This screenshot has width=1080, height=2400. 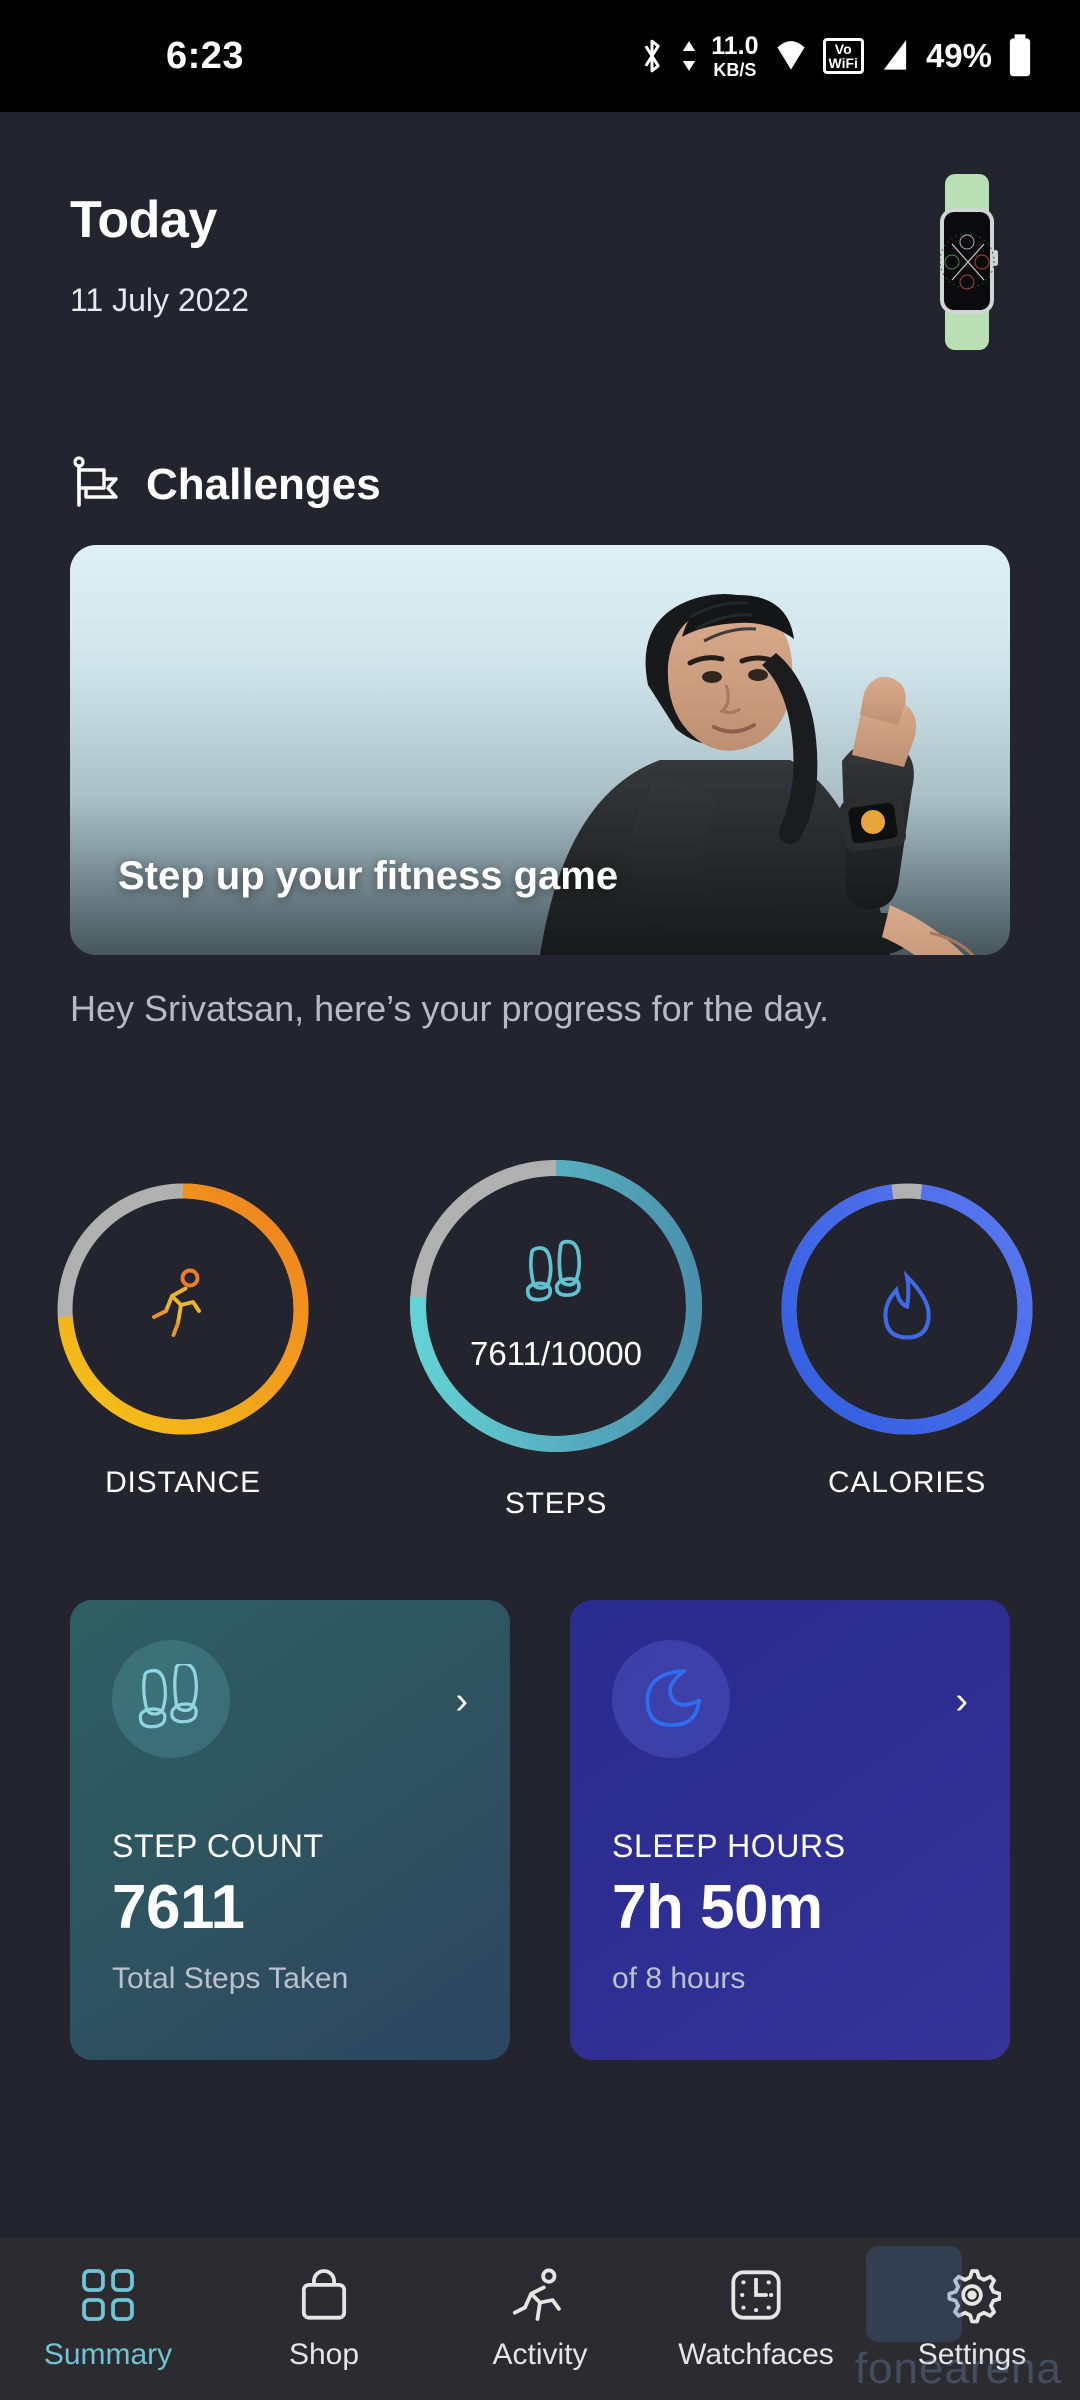 I want to click on nav-label-watchfaces: Watchfaces, so click(x=756, y=2354).